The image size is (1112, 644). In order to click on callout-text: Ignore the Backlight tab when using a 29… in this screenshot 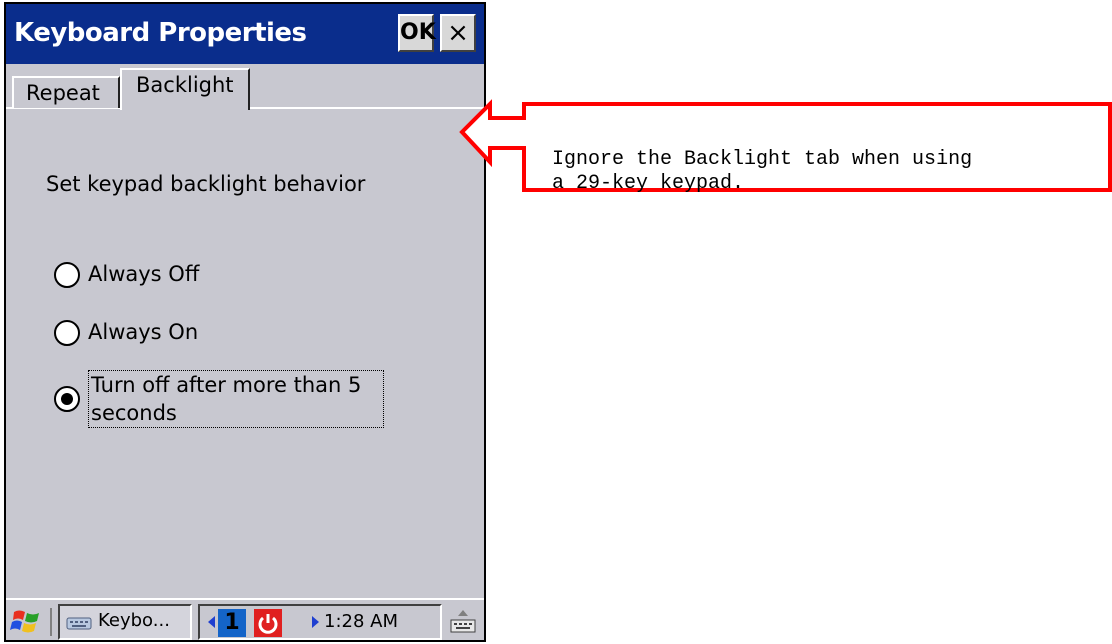, I will do `click(762, 171)`.